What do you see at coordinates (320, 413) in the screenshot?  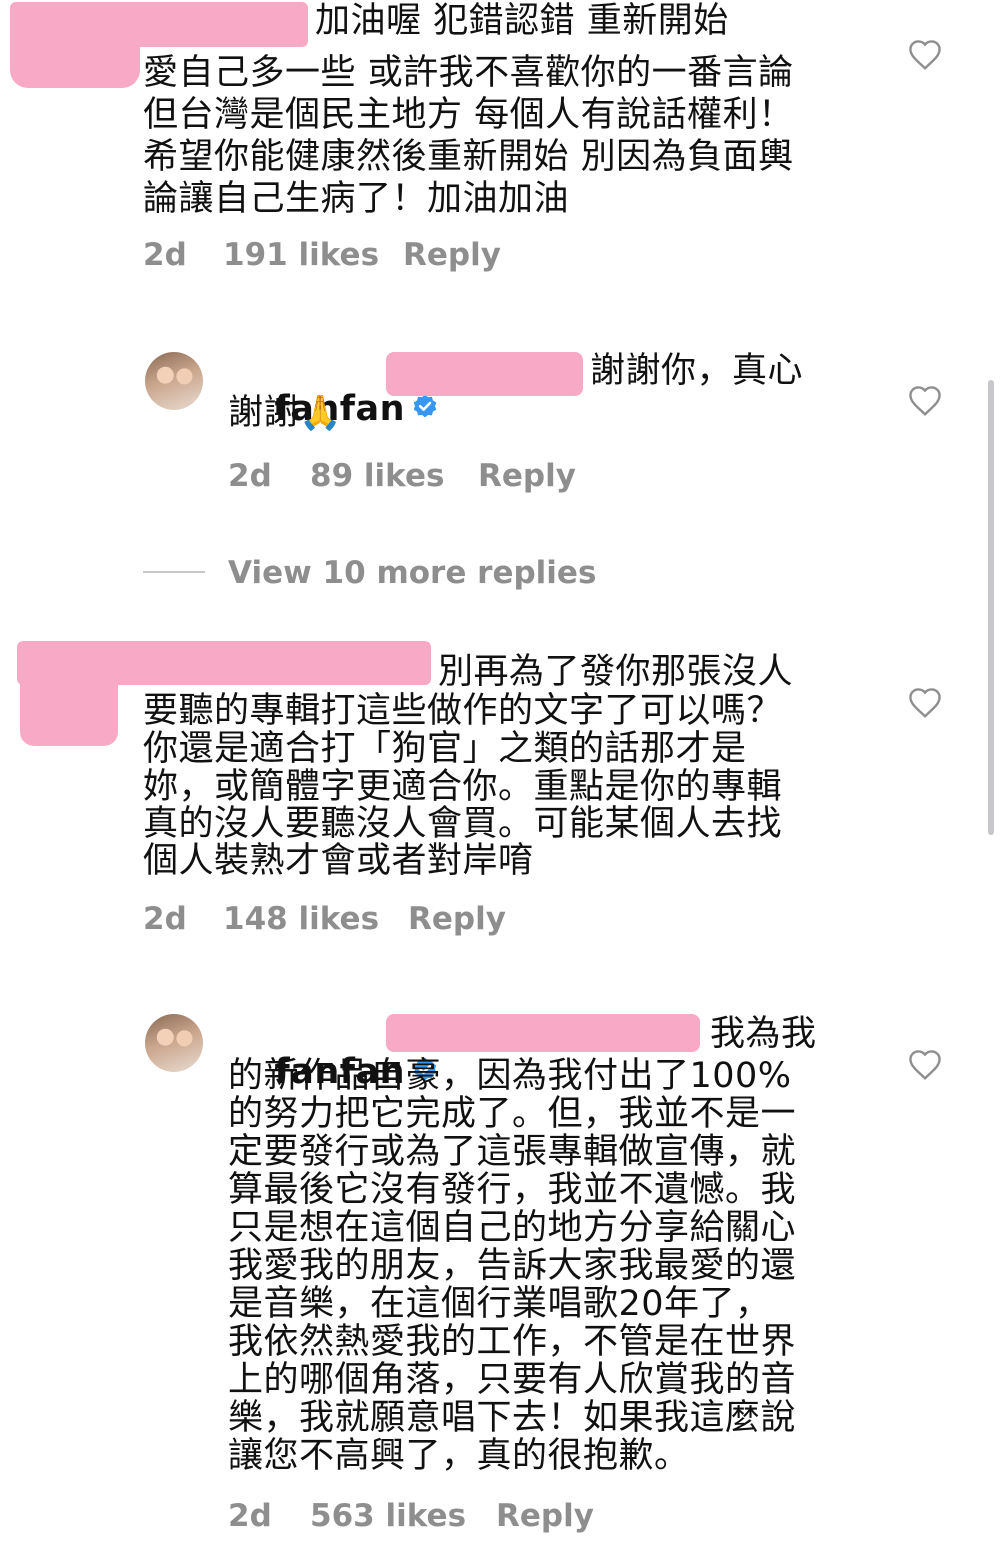 I see `folded-hands-emoji: 🙏` at bounding box center [320, 413].